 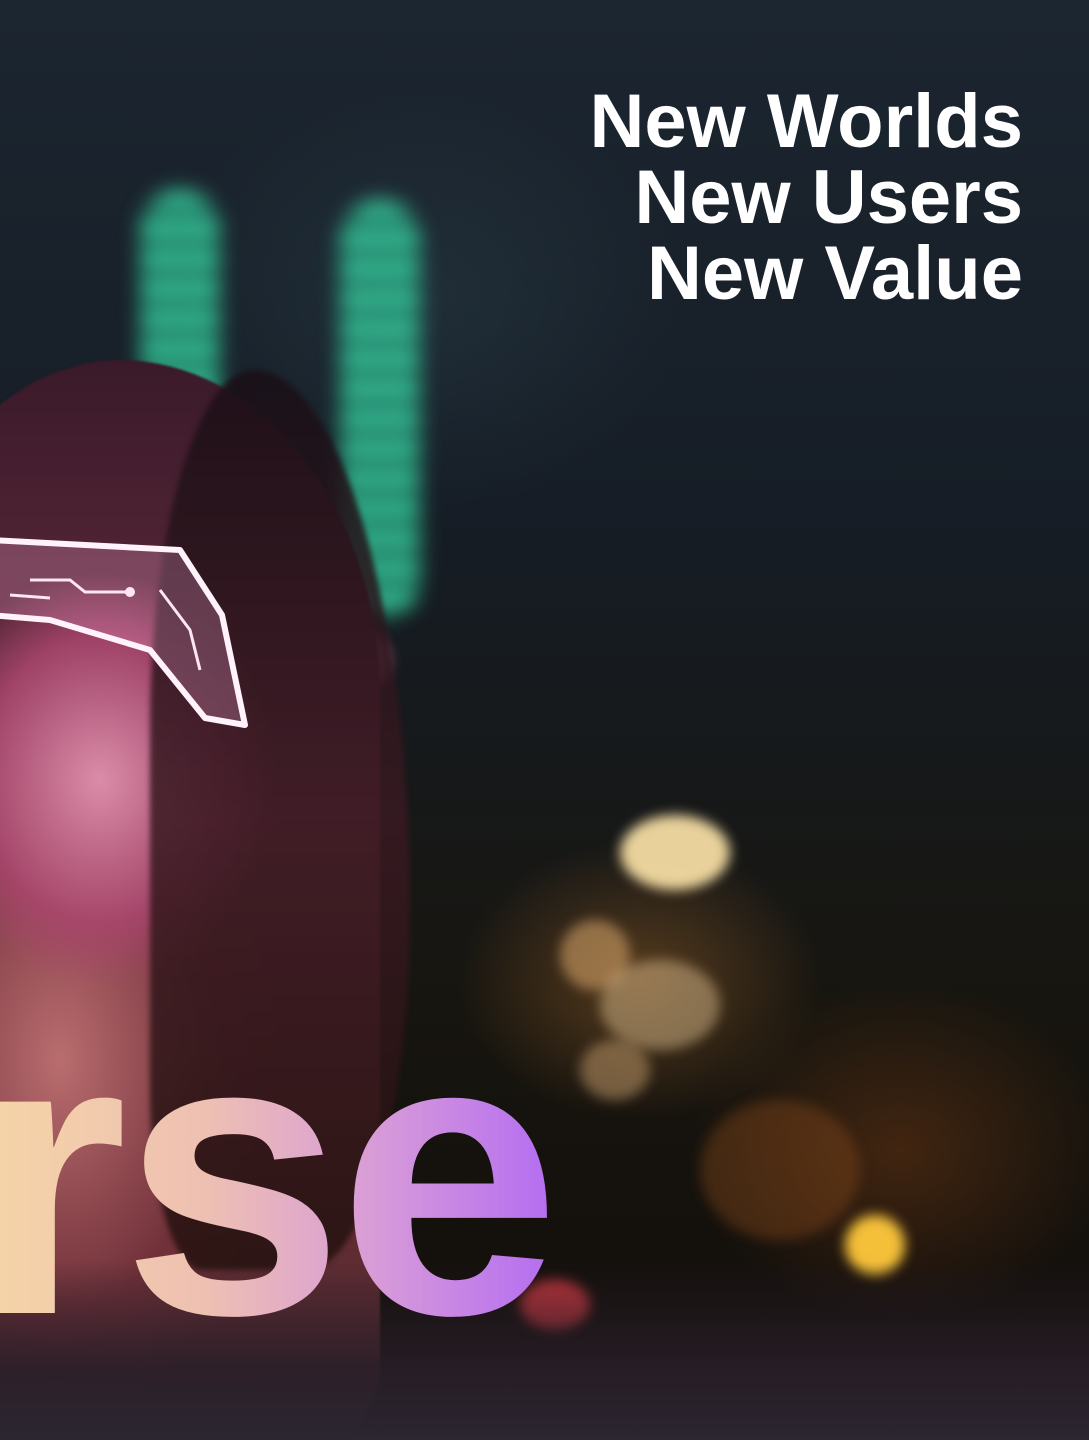 What do you see at coordinates (835, 273) in the screenshot?
I see `headline-line: New Value` at bounding box center [835, 273].